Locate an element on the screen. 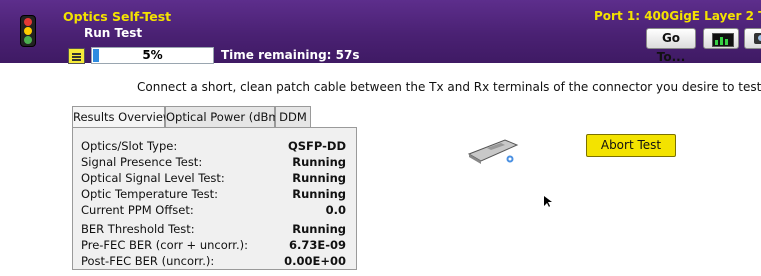 The image size is (761, 276). tab-optical-power: Optical Power (dBm) is located at coordinates (224, 117).